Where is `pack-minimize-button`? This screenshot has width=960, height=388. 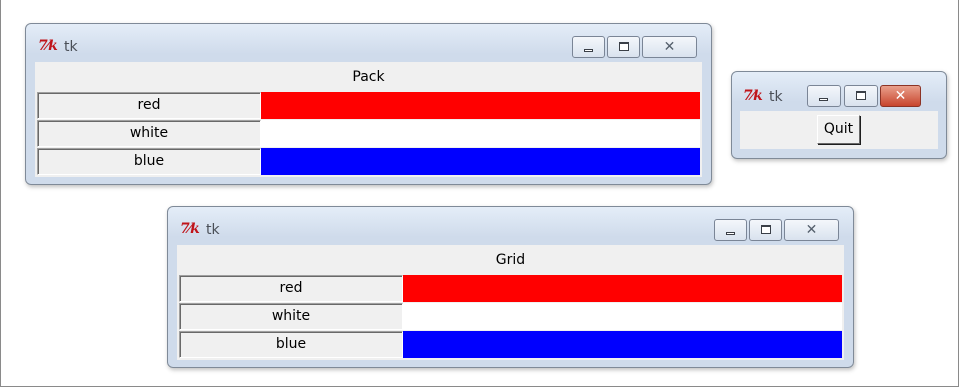
pack-minimize-button is located at coordinates (588, 47).